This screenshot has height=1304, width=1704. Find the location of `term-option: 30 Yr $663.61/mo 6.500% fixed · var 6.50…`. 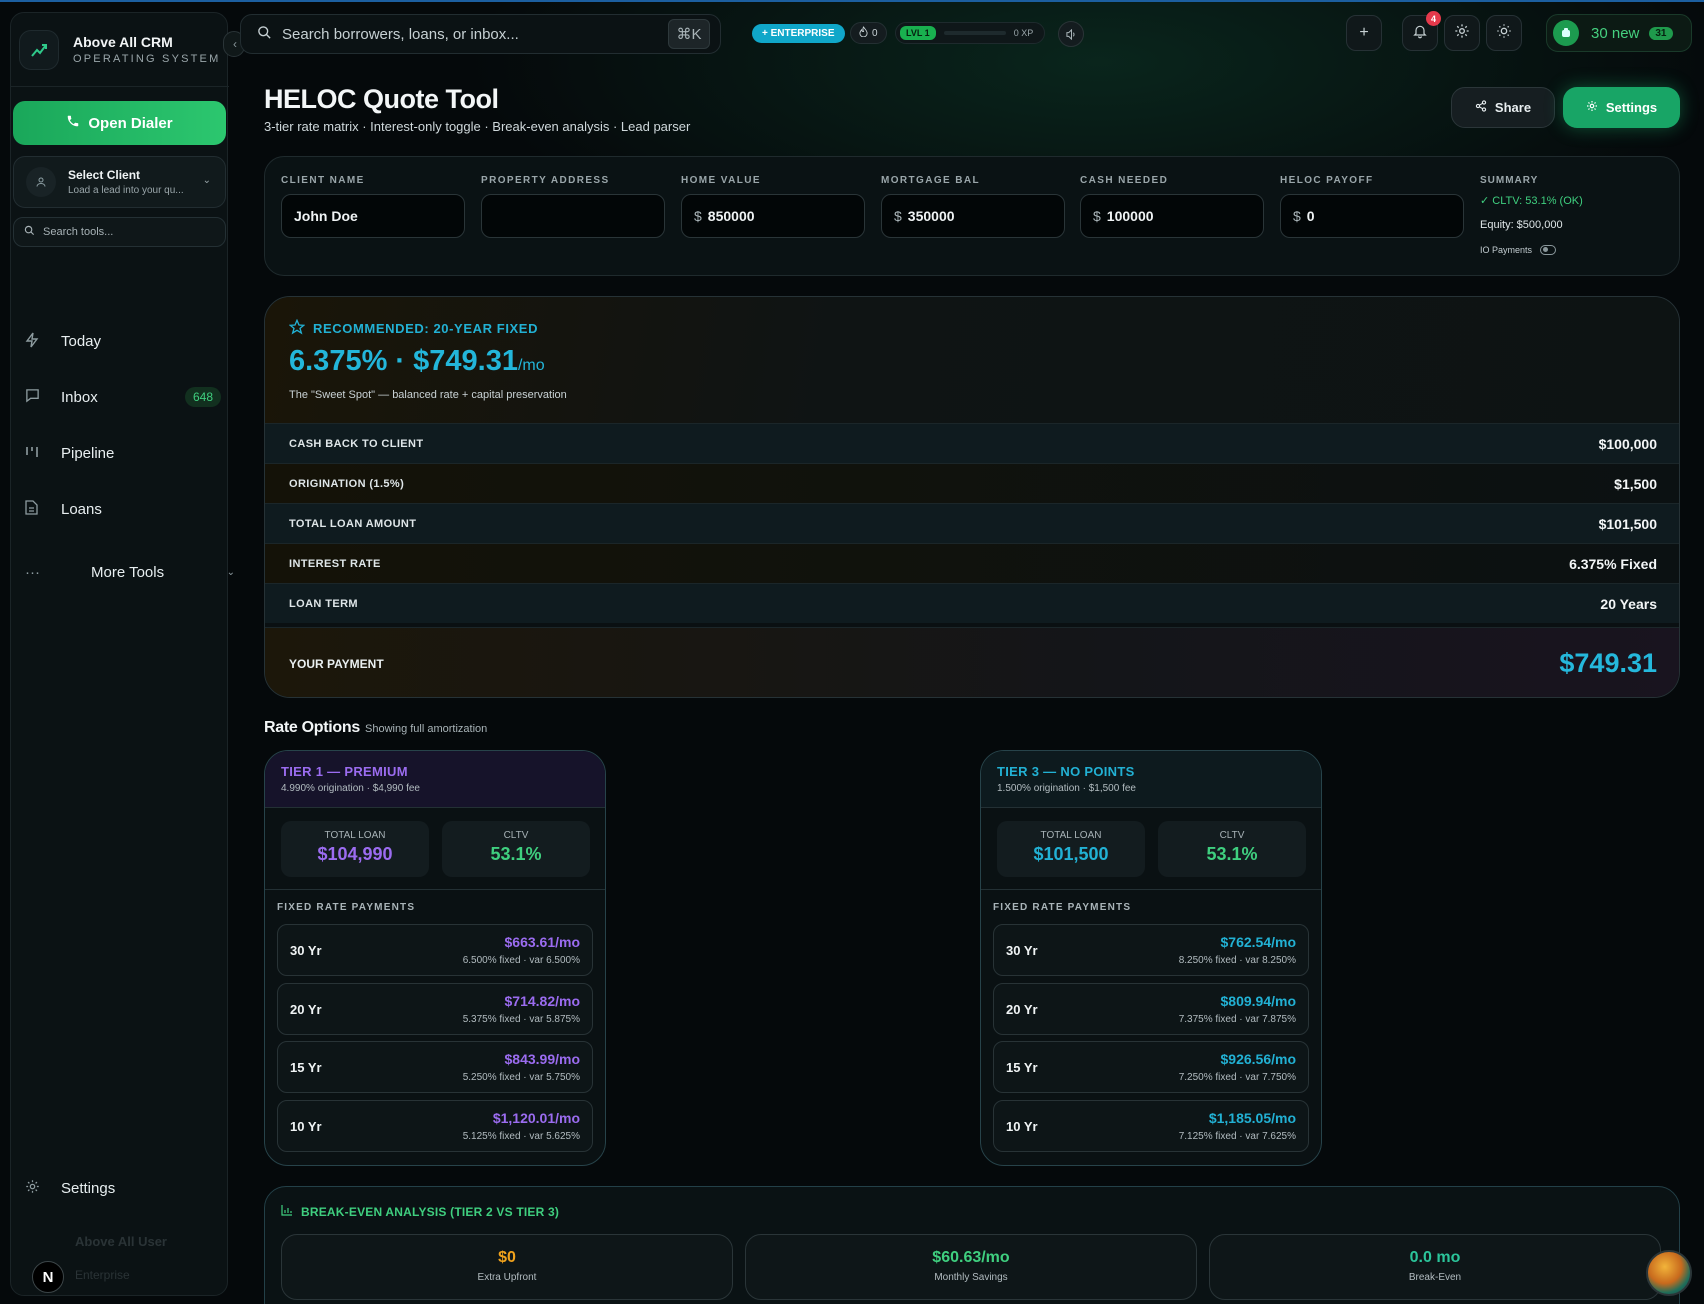

term-option: 30 Yr $663.61/mo 6.500% fixed · var 6.50… is located at coordinates (435, 950).